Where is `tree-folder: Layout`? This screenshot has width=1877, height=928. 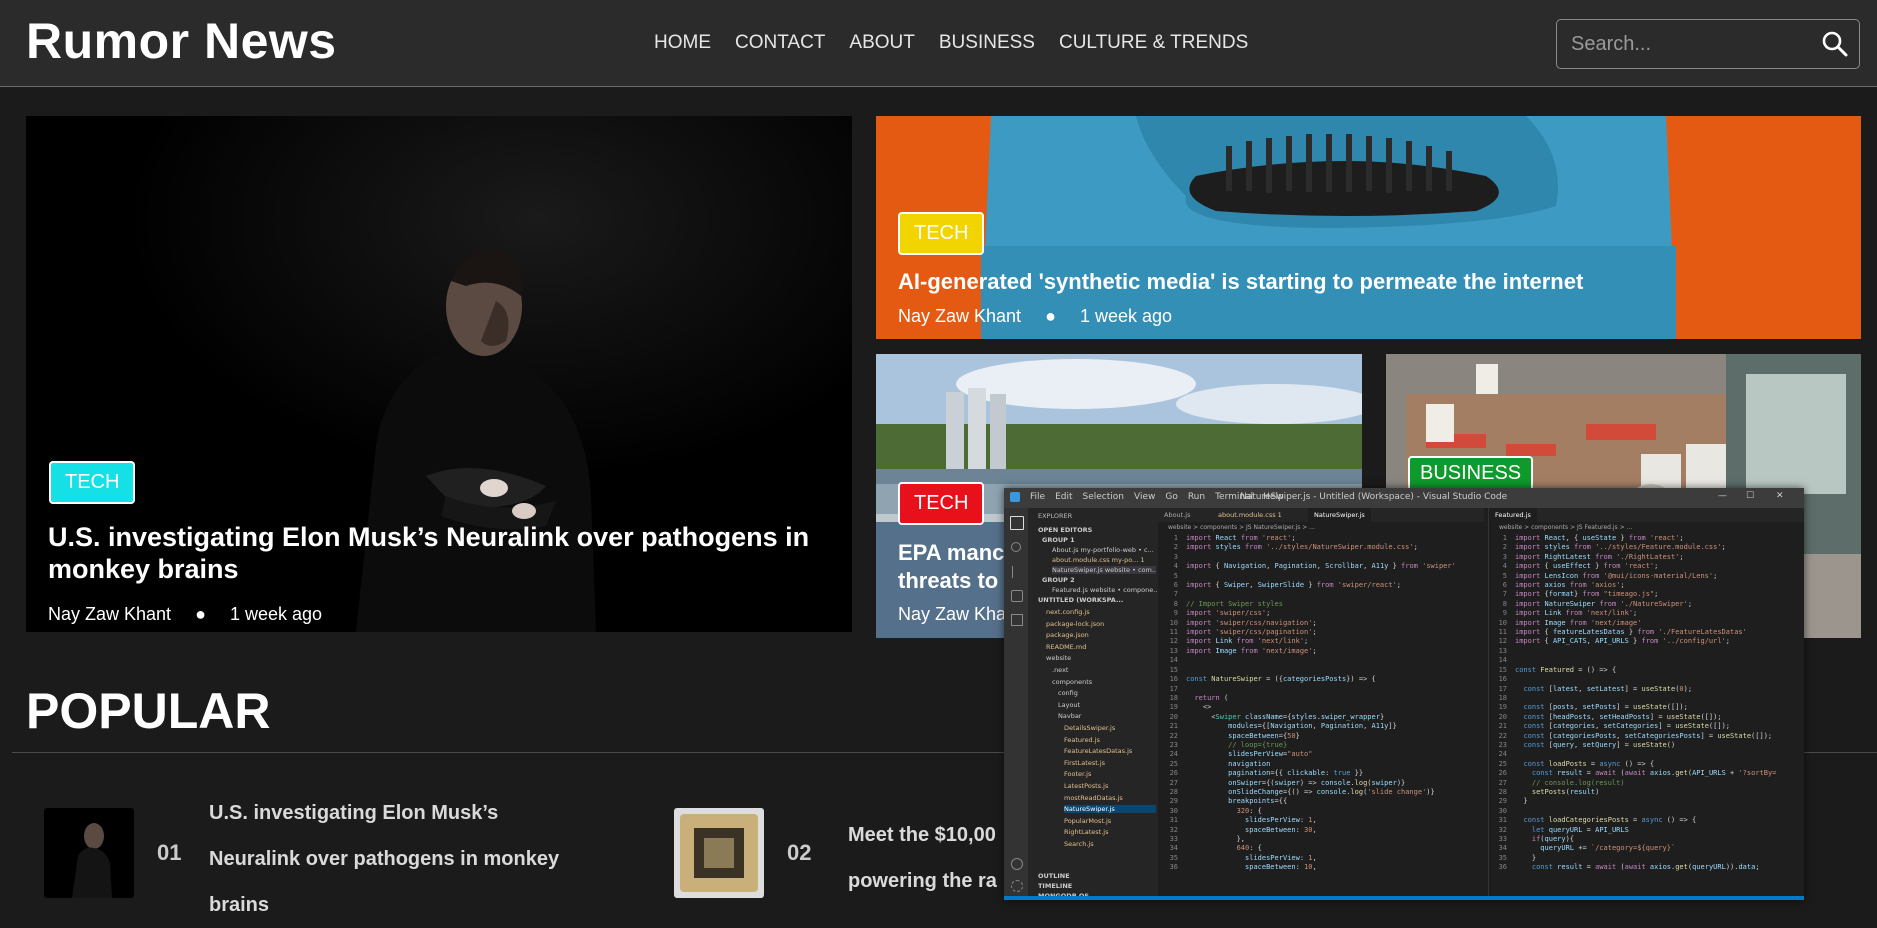
tree-folder: Layout is located at coordinates (1069, 705).